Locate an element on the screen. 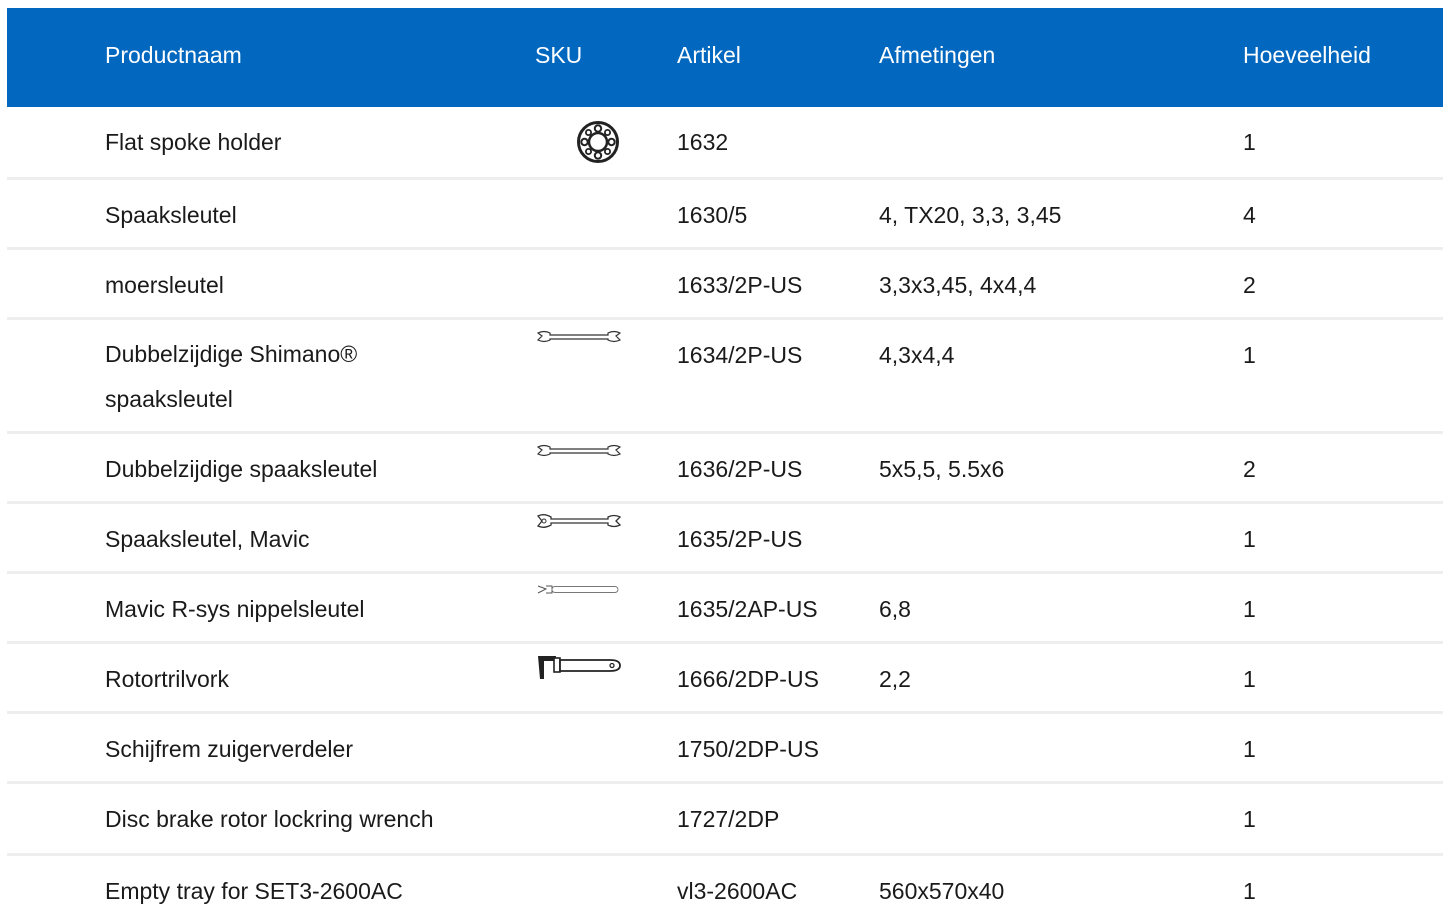 The image size is (1452, 919). table-row: Schijfrem zuigerverdeler 1750/2DP-US 1 is located at coordinates (725, 749).